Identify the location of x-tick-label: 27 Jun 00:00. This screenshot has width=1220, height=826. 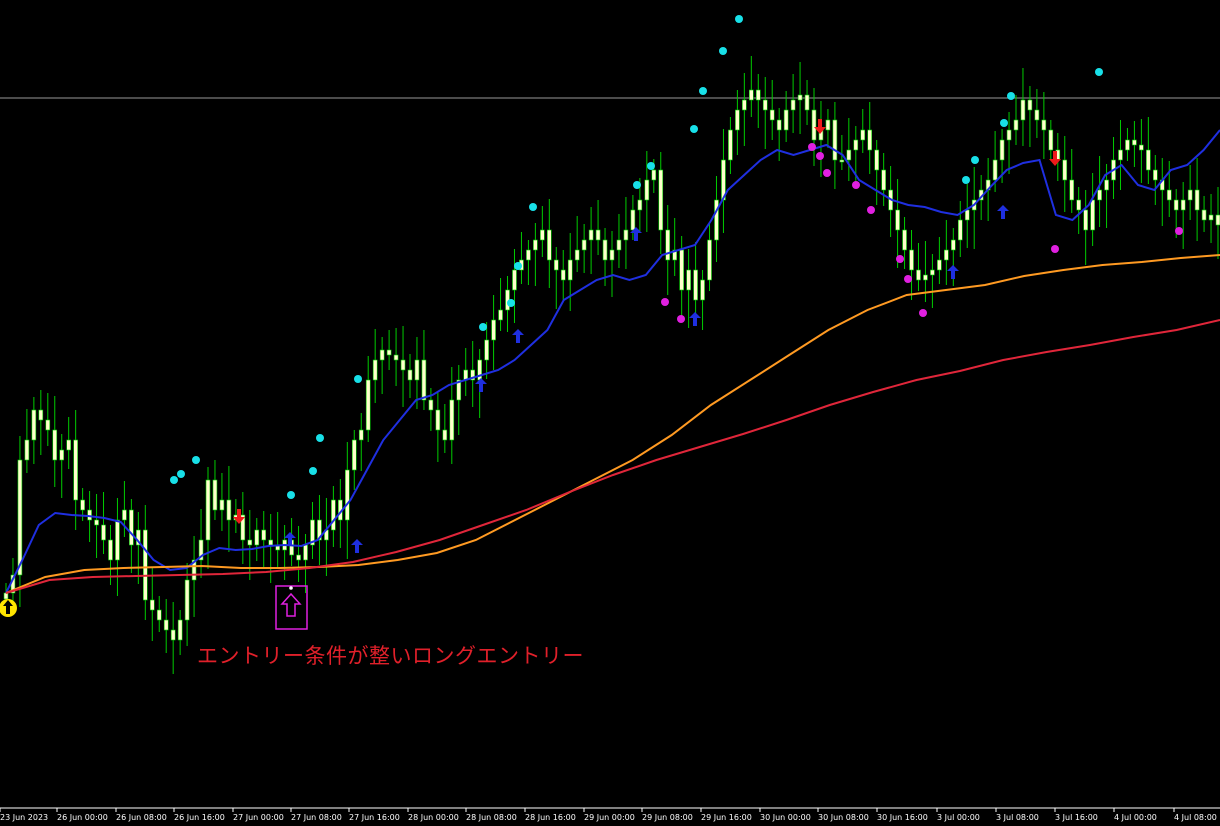
(258, 817).